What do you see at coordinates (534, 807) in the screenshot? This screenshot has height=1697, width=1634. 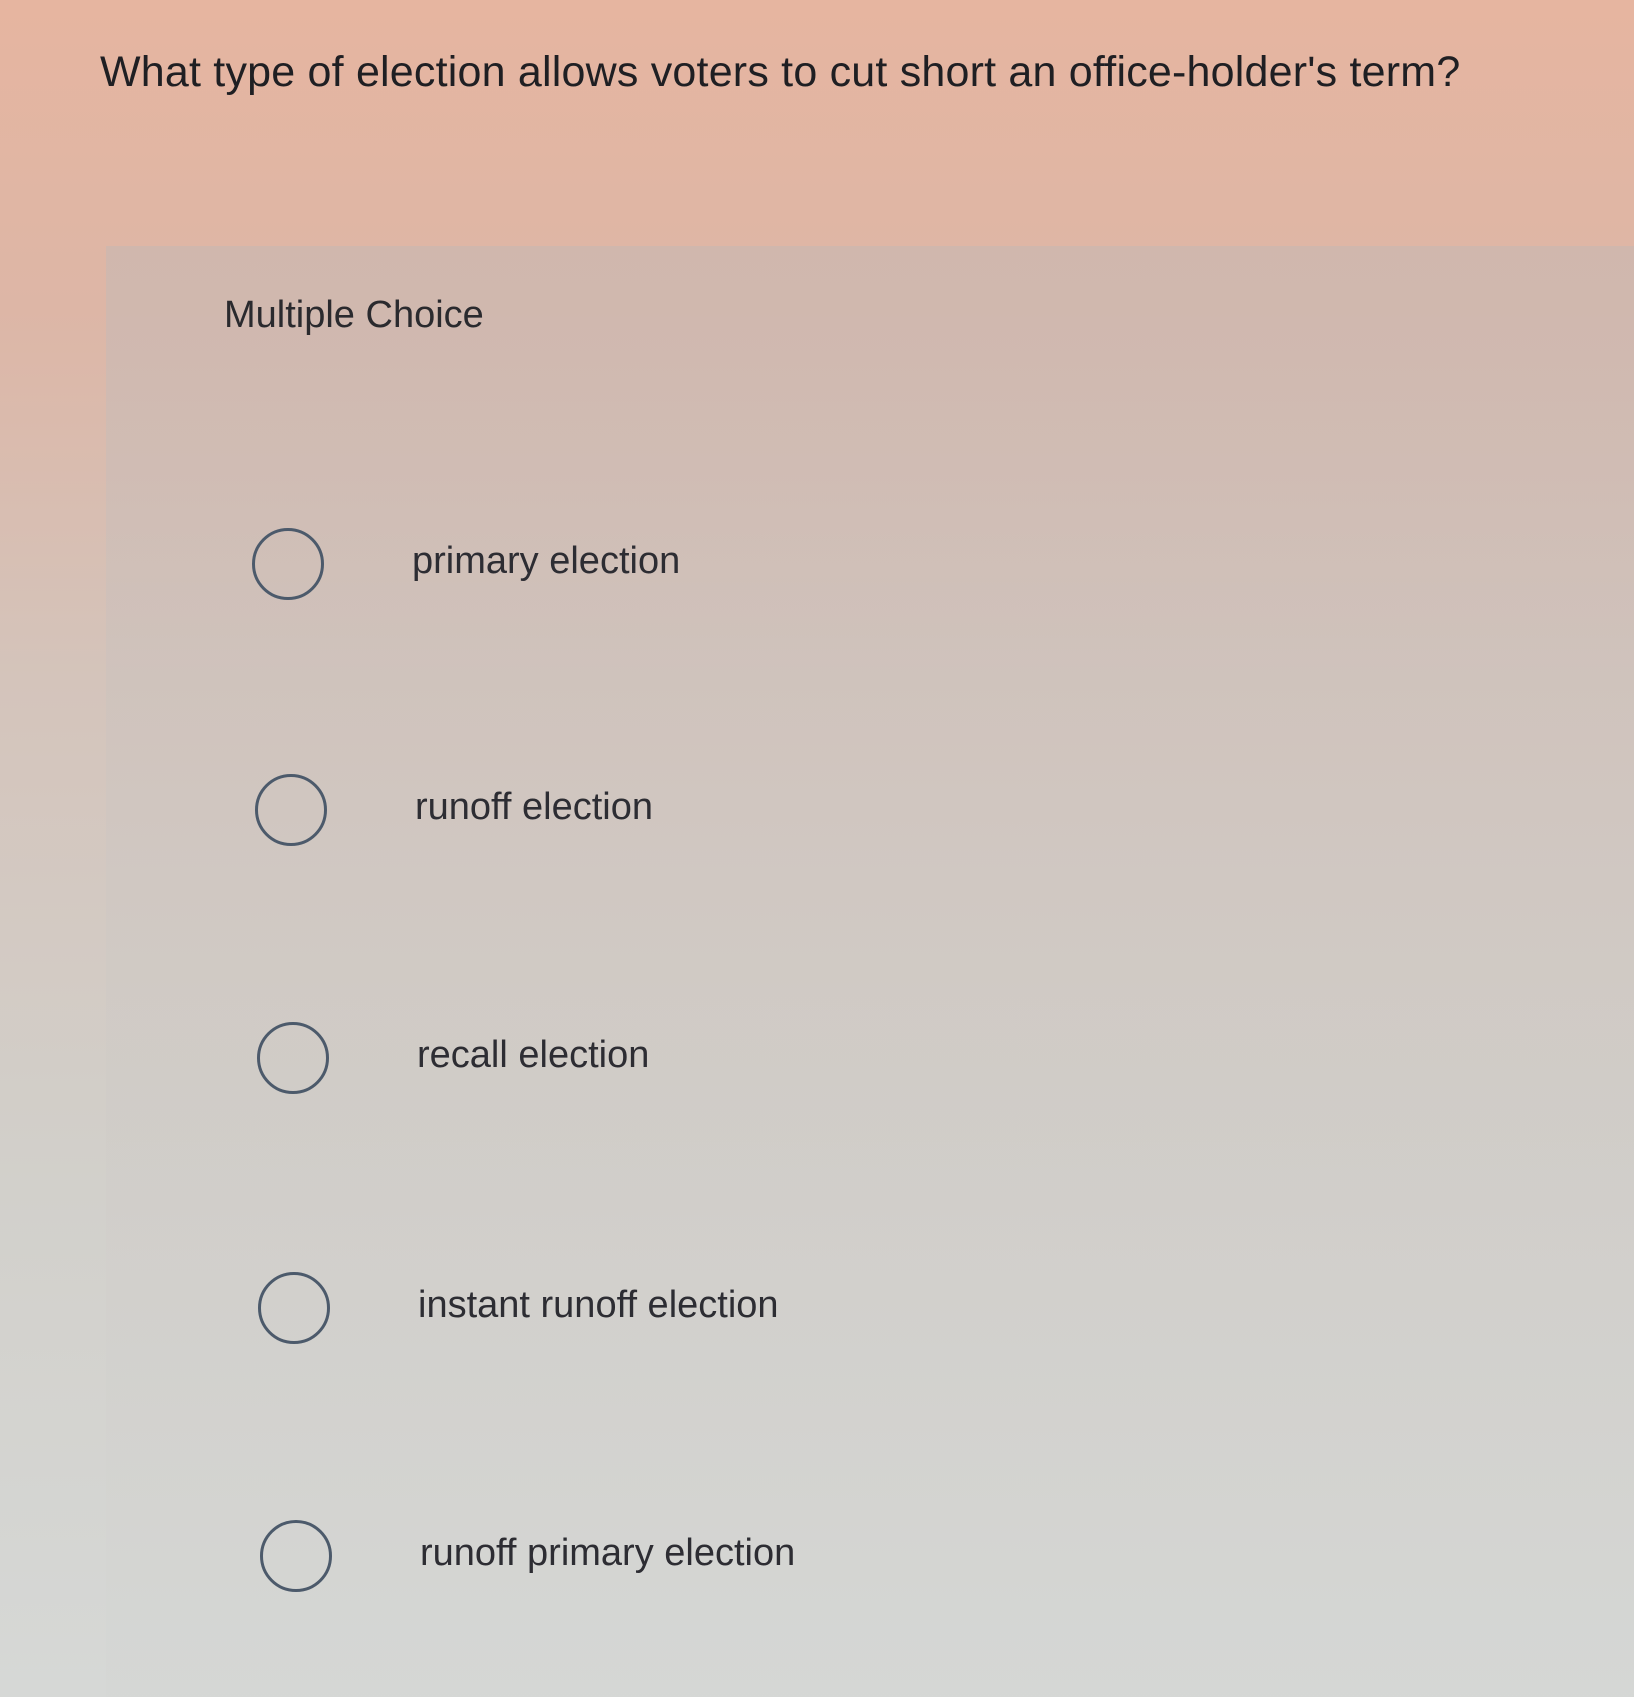 I see `option-label: runoff election` at bounding box center [534, 807].